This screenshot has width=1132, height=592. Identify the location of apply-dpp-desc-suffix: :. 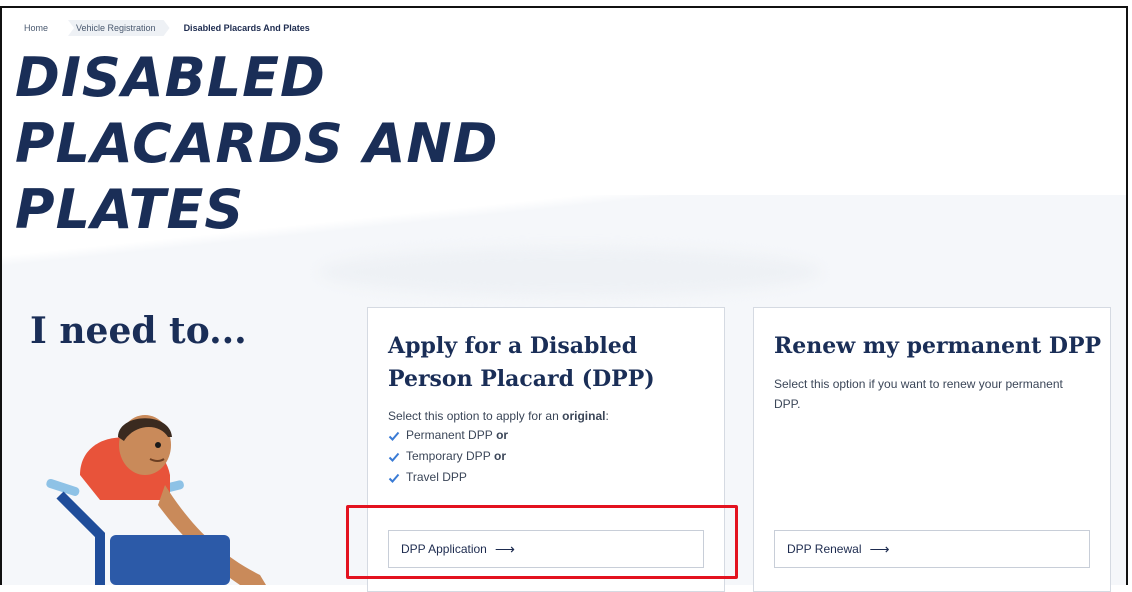
(607, 416).